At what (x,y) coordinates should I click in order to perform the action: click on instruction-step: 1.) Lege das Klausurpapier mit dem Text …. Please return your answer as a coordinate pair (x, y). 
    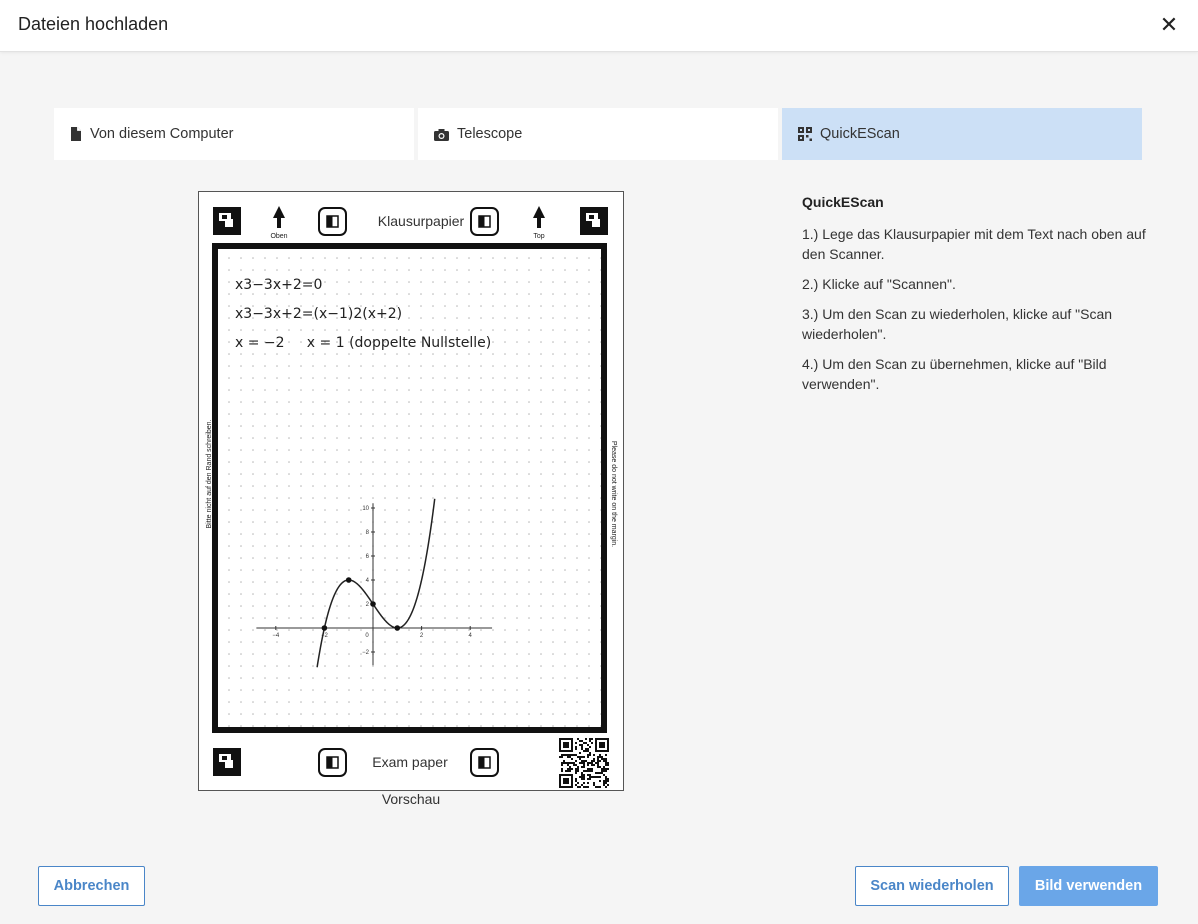
    Looking at the image, I should click on (974, 244).